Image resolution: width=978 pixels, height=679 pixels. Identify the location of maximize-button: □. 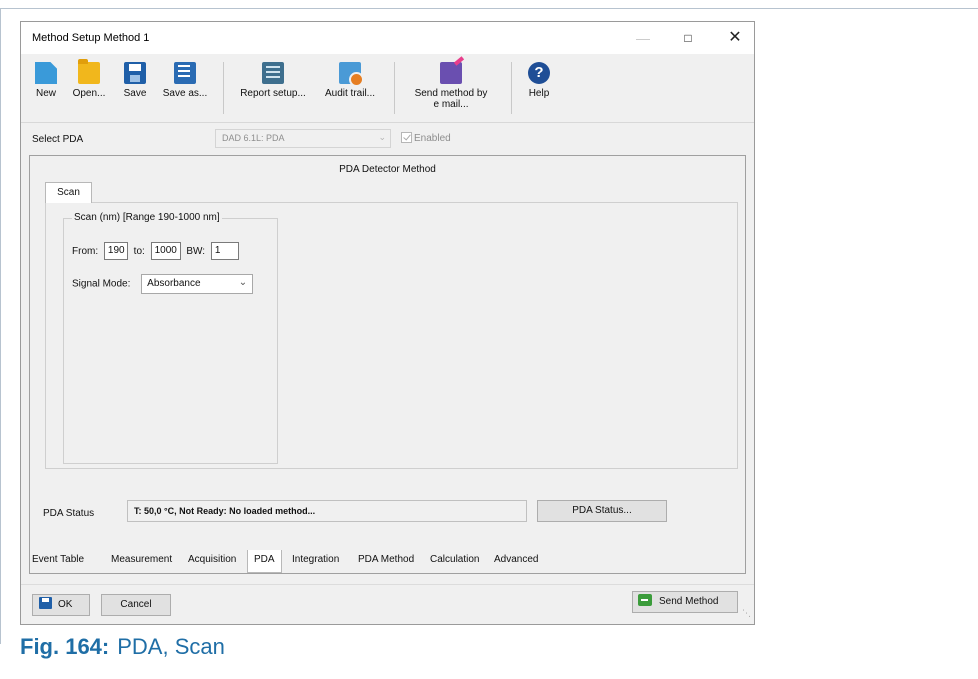
(688, 38).